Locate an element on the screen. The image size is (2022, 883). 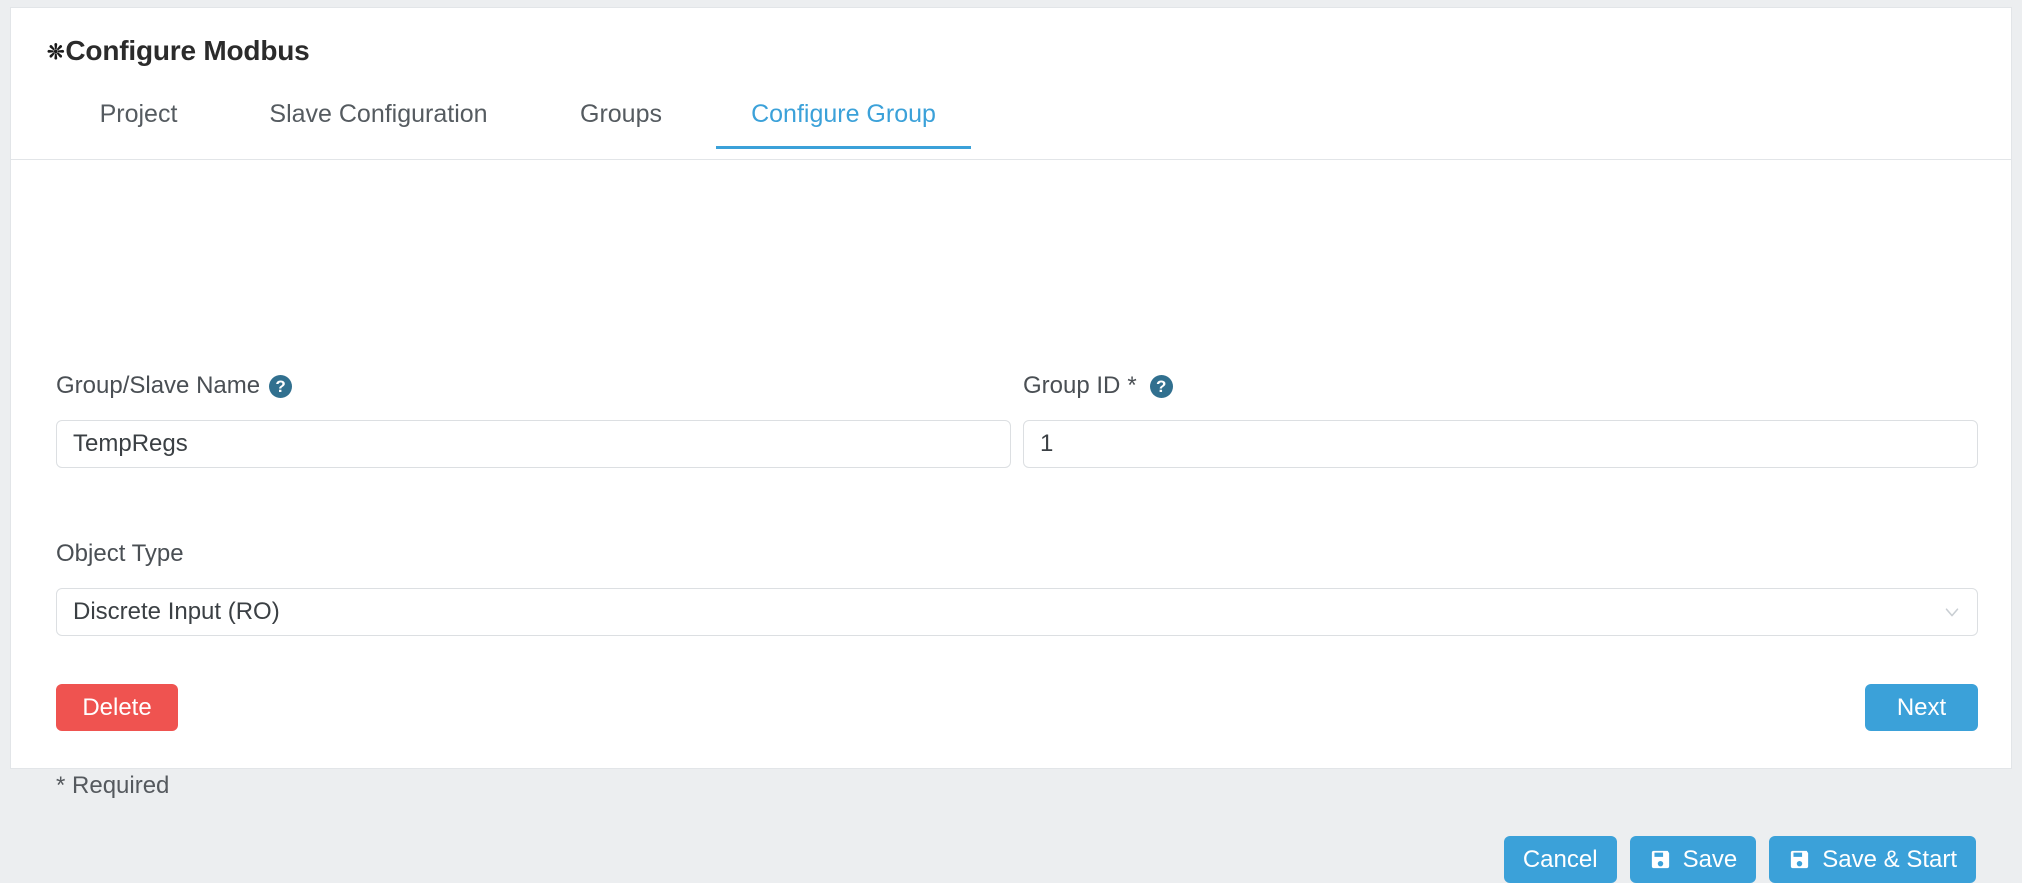
object-type-select: Discrete Input (RO) is located at coordinates (1017, 612).